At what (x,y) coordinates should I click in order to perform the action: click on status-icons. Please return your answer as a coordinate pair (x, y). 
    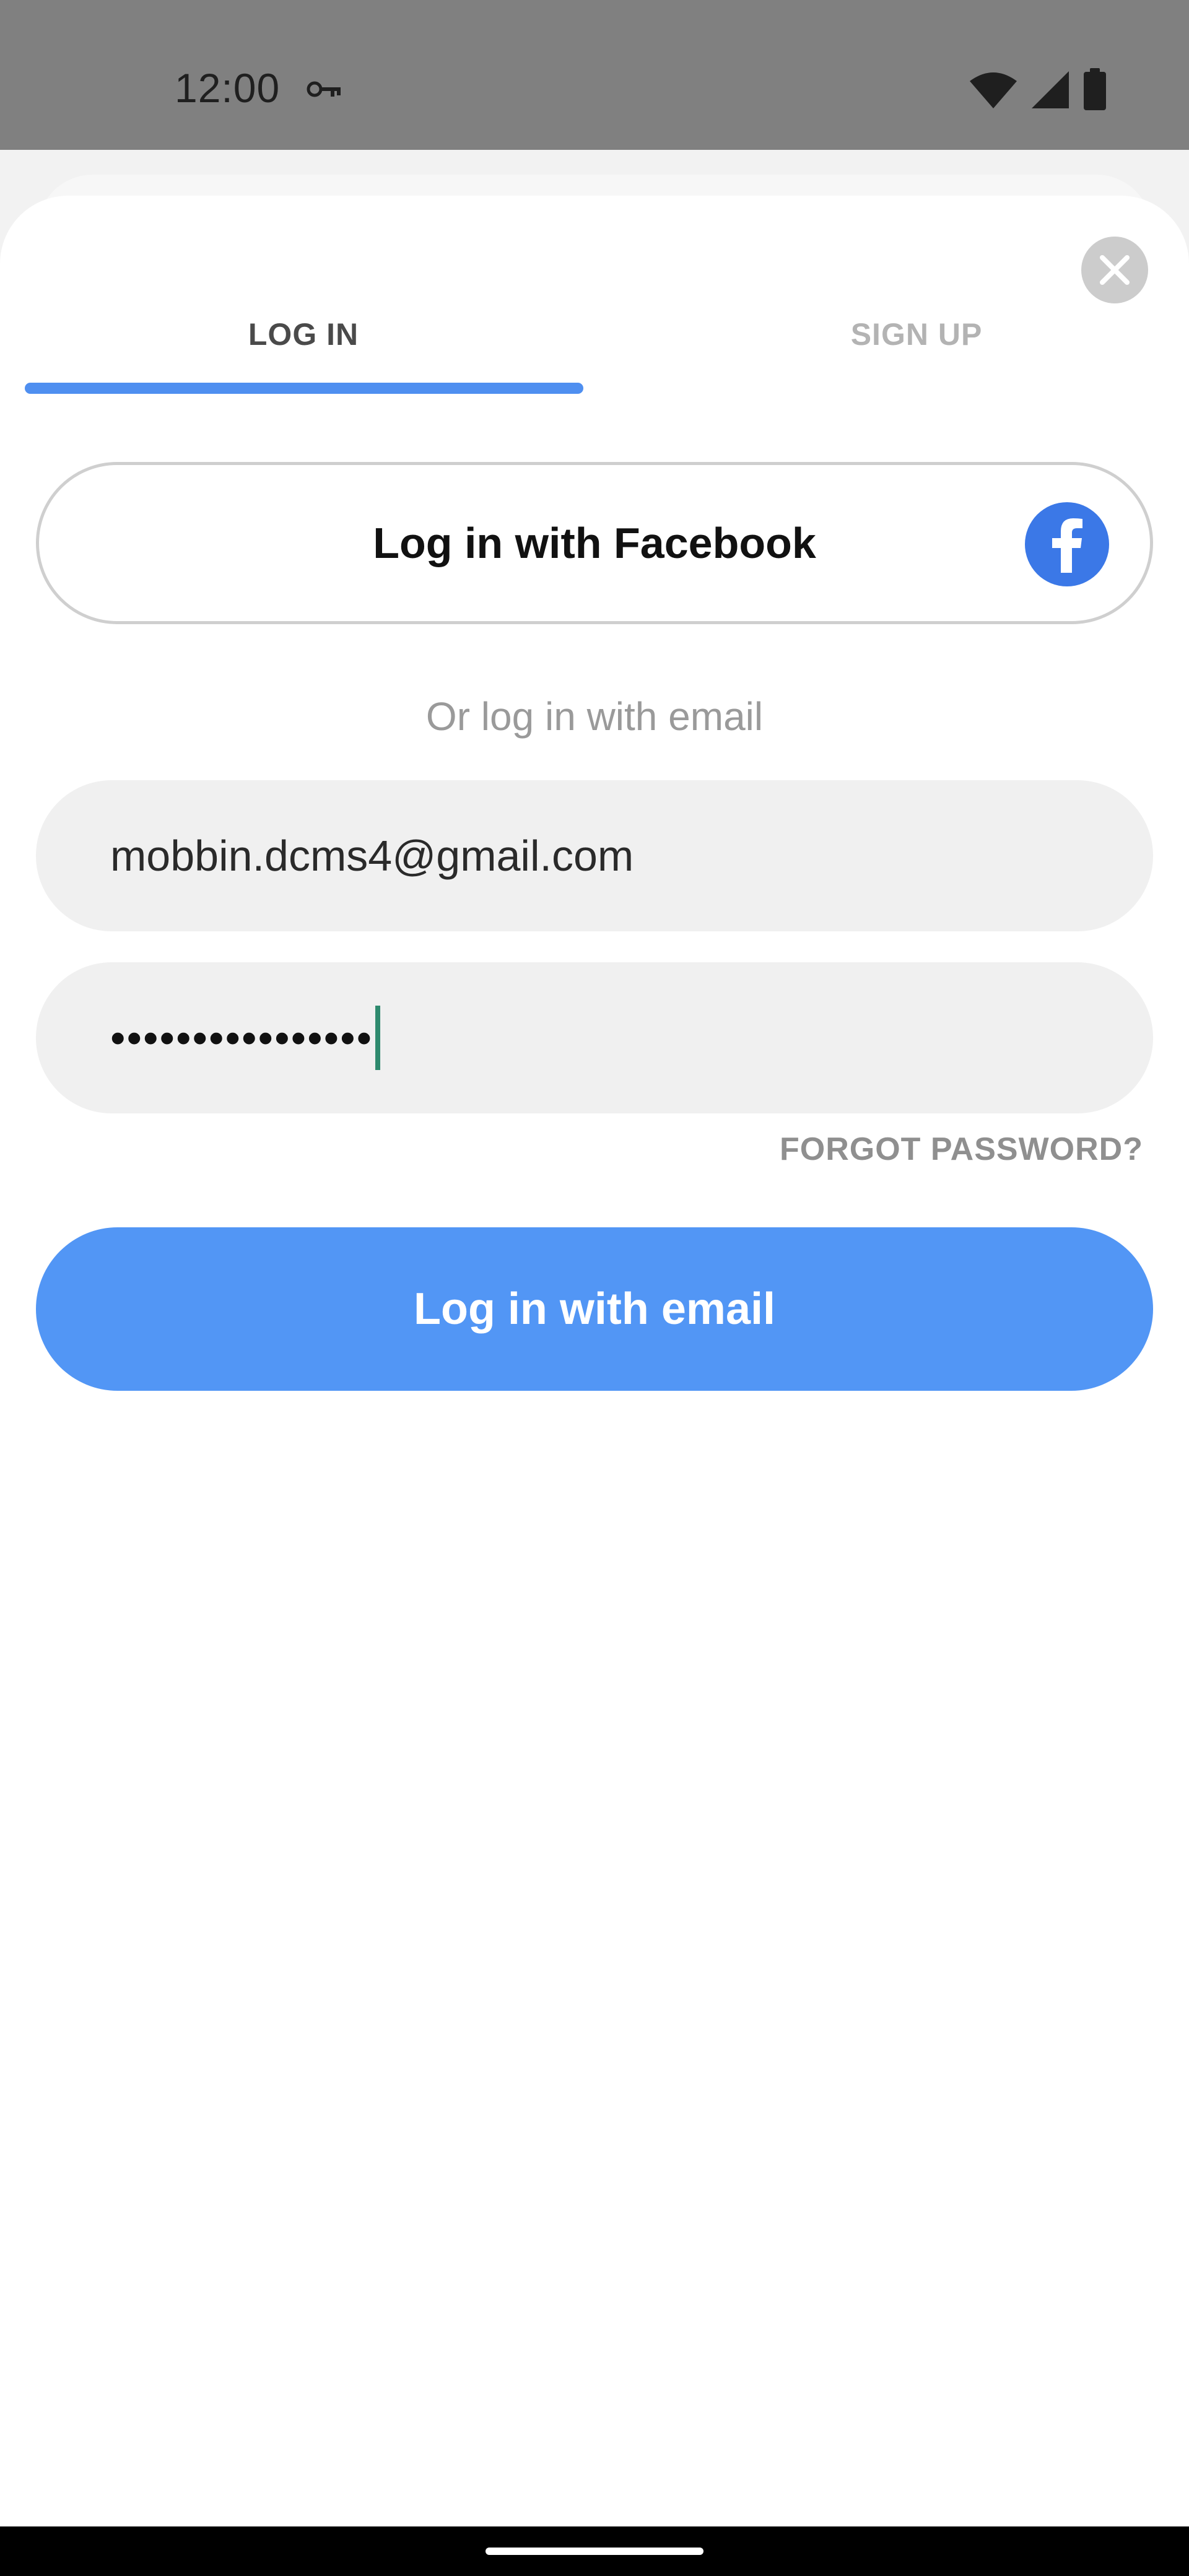
    Looking at the image, I should click on (1038, 89).